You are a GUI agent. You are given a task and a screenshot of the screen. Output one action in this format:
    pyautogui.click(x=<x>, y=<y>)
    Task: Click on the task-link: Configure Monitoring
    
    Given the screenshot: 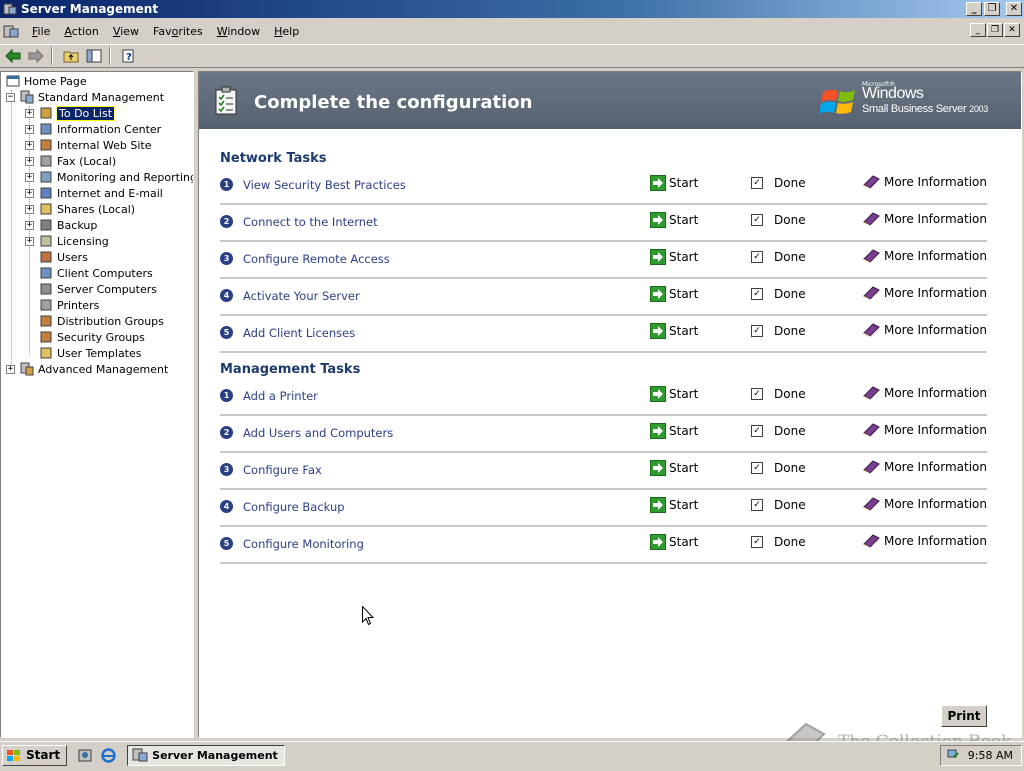 What is the action you would take?
    pyautogui.click(x=303, y=544)
    